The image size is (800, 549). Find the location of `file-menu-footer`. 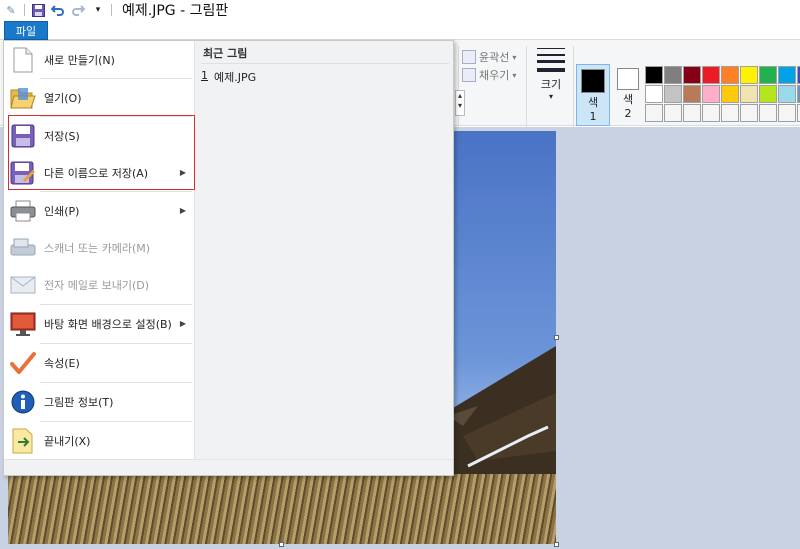

file-menu-footer is located at coordinates (228, 467).